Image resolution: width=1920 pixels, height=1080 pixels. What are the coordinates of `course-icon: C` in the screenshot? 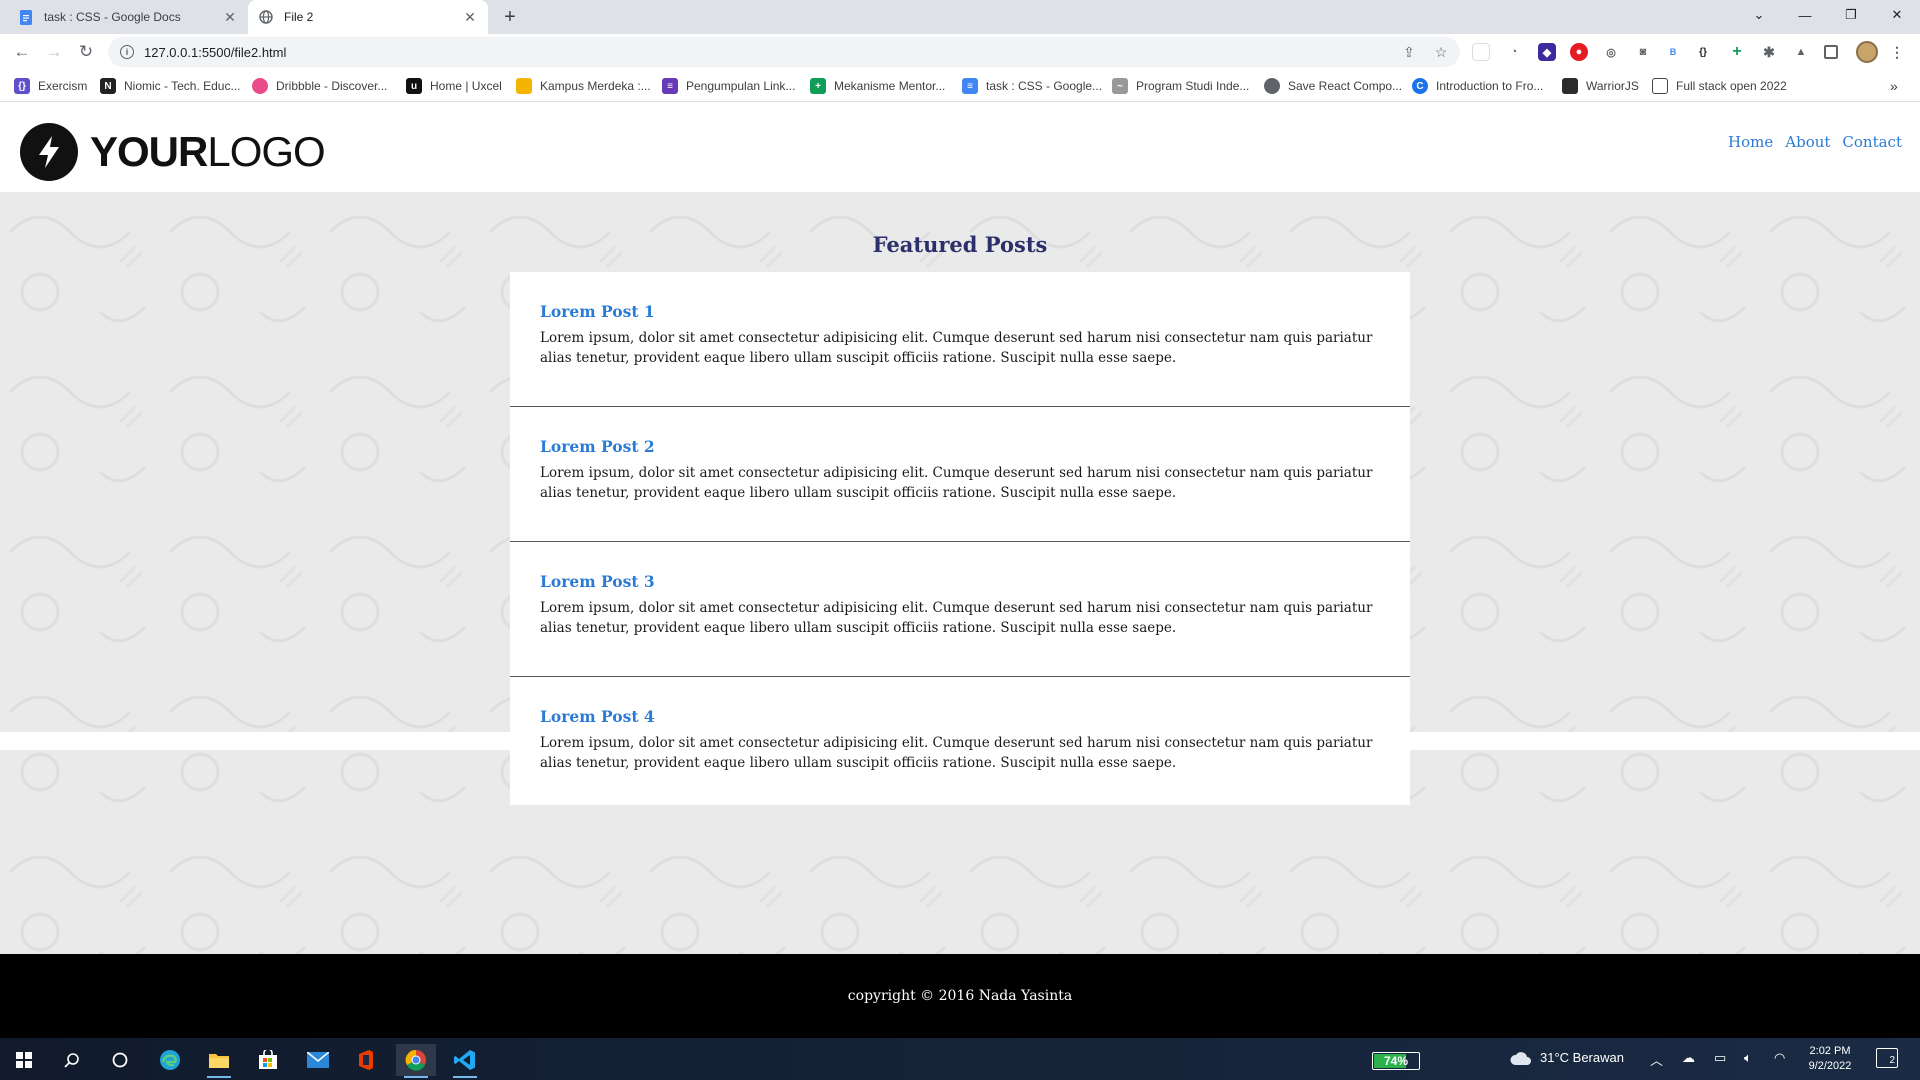 It's located at (1420, 86).